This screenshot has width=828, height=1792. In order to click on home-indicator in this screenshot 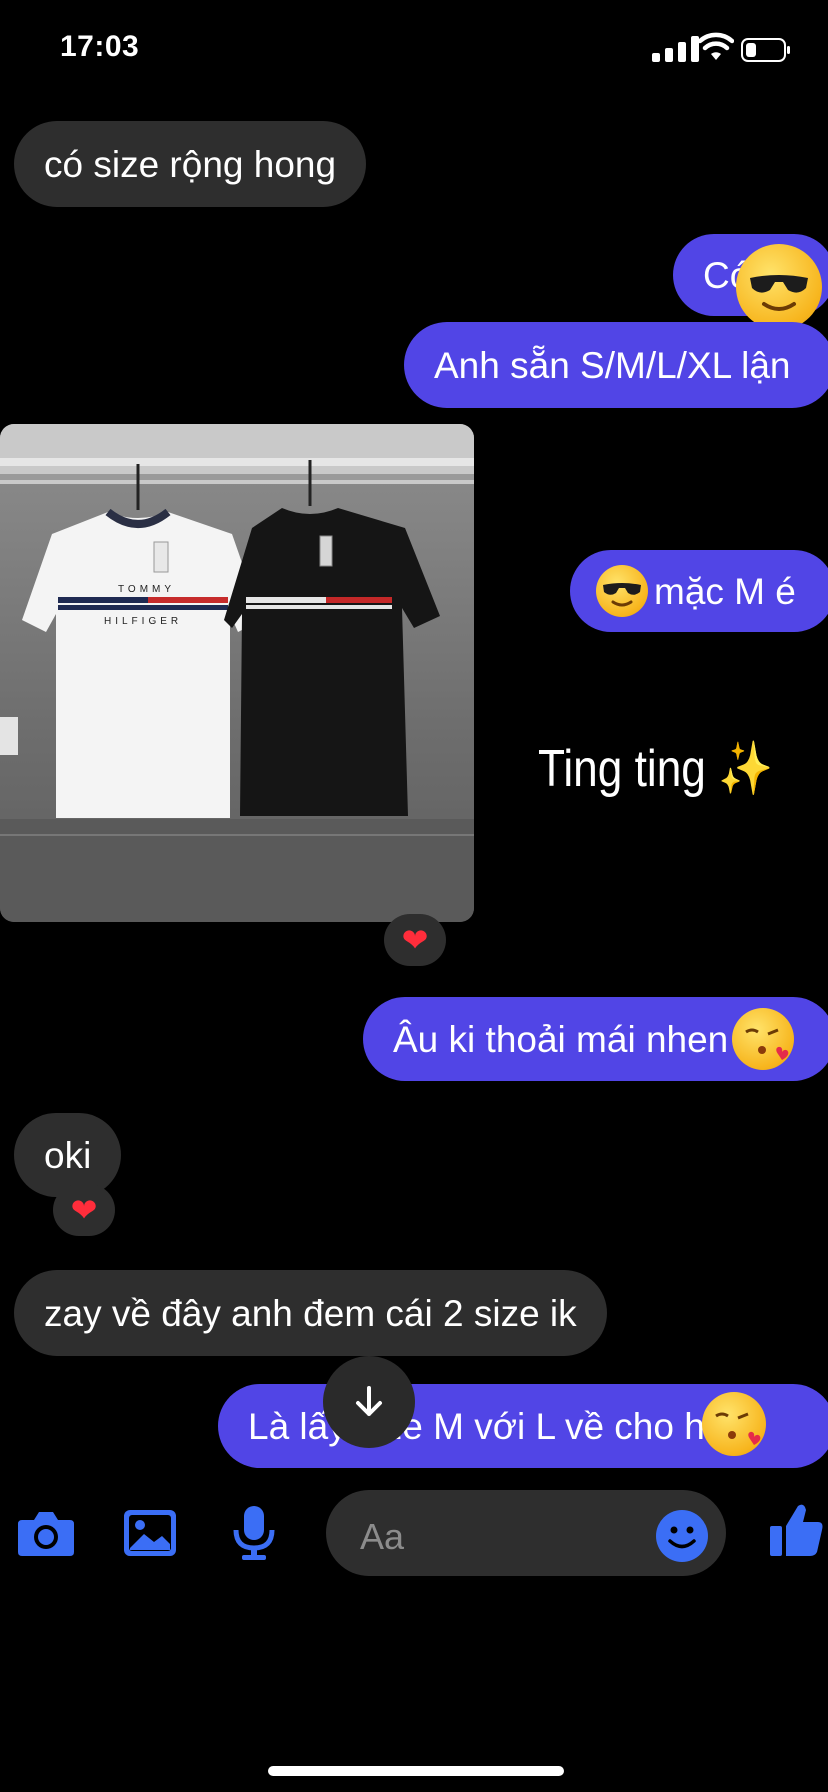, I will do `click(416, 1771)`.